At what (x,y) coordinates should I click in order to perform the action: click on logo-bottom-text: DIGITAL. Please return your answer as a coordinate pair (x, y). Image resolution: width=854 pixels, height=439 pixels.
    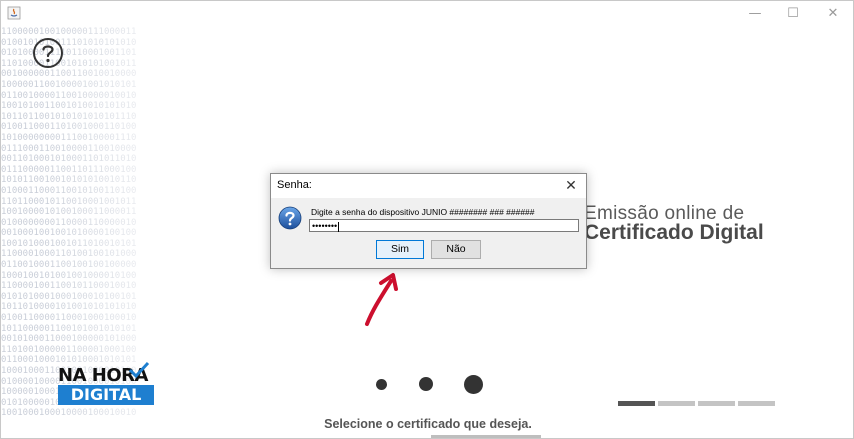
    Looking at the image, I should click on (106, 395).